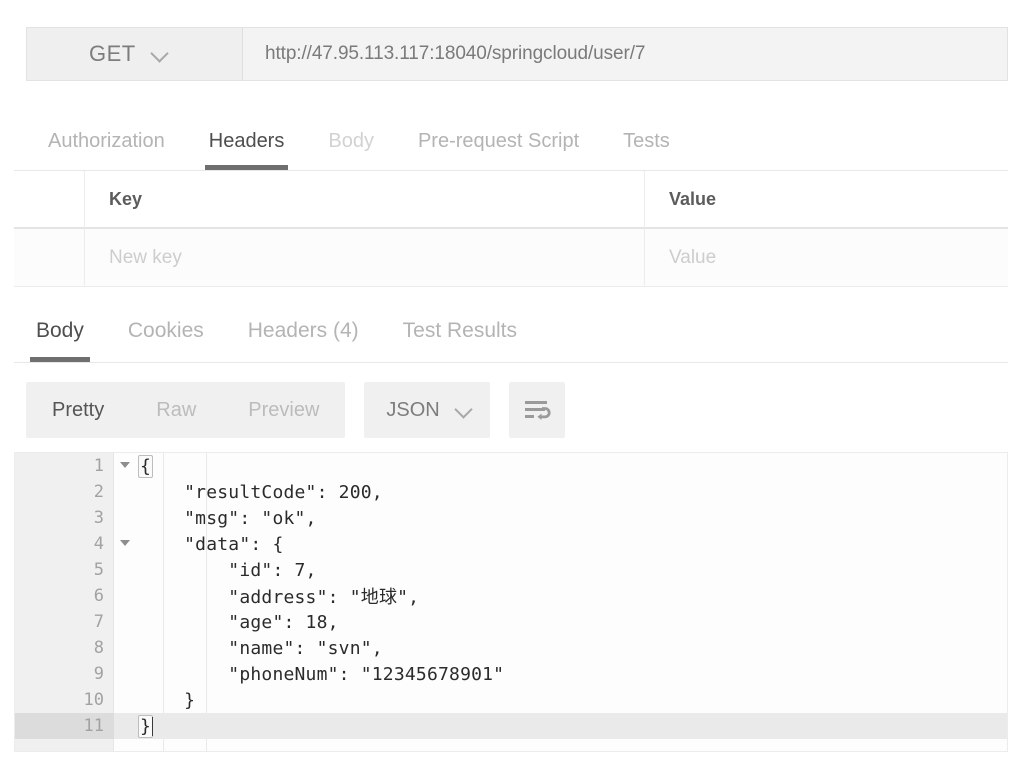 This screenshot has width=1034, height=767. What do you see at coordinates (228, 518) in the screenshot?
I see `code-line-text: "msg": "ok",` at bounding box center [228, 518].